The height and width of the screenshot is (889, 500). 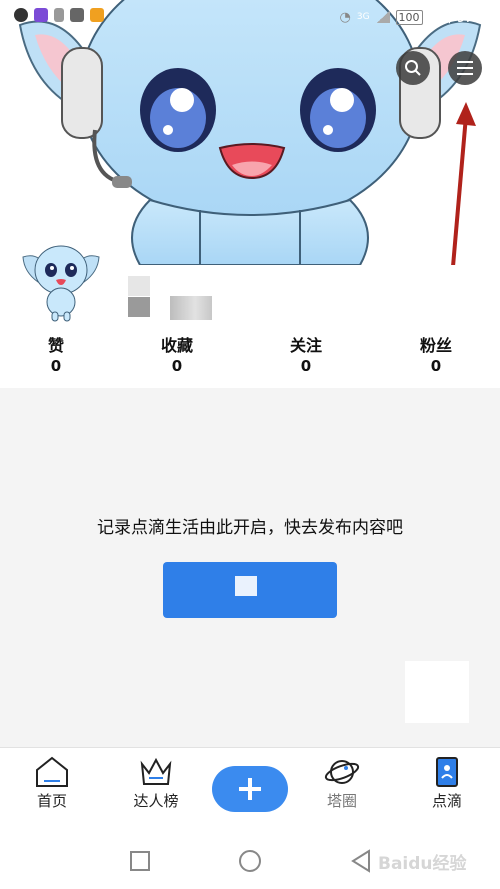 I want to click on create-post-button, so click(x=250, y=789).